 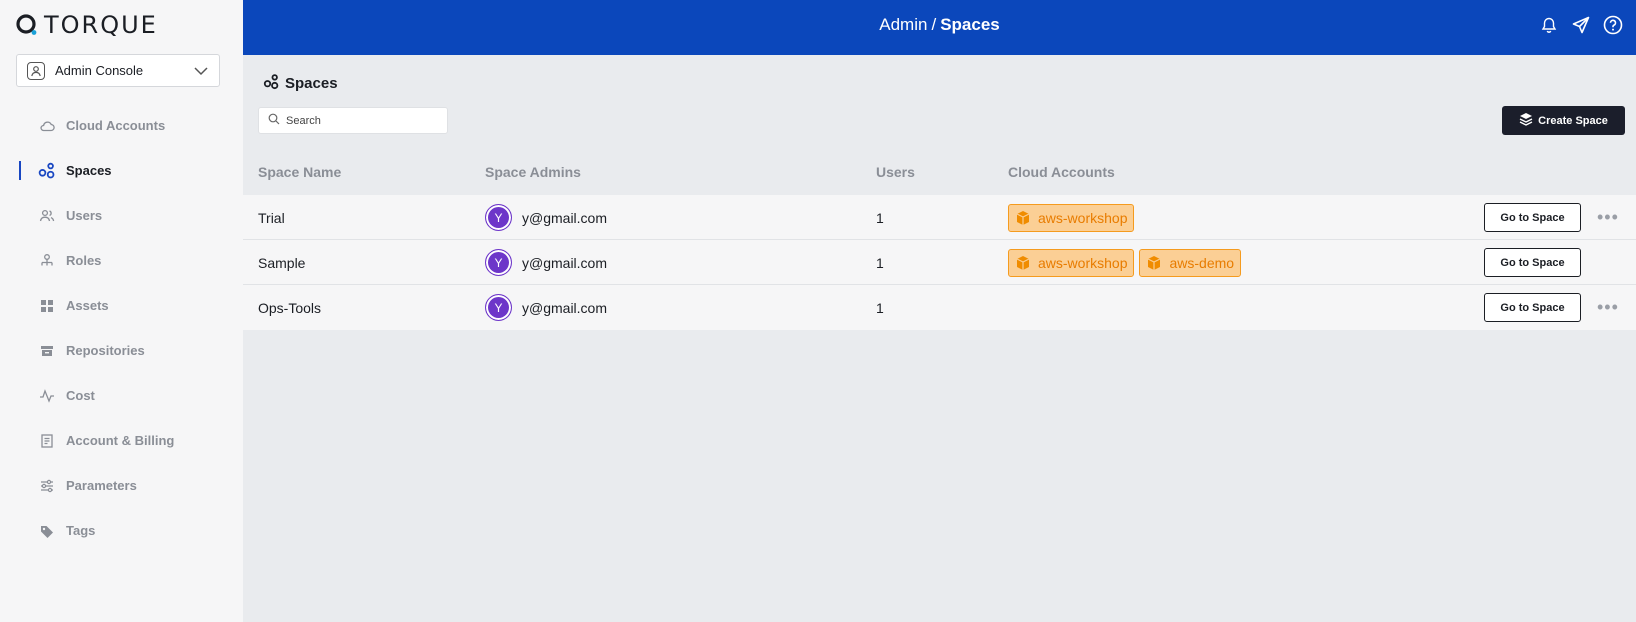 What do you see at coordinates (1202, 262) in the screenshot?
I see `cloud-account-name: aws-demo` at bounding box center [1202, 262].